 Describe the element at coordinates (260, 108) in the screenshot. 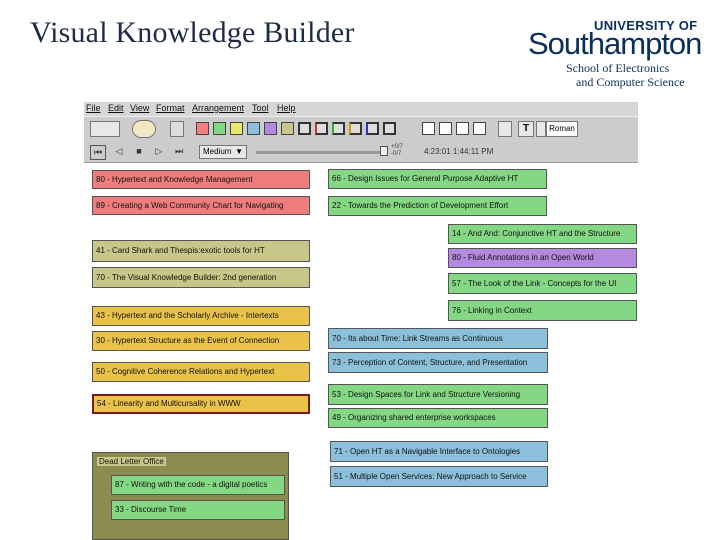

I see `menu-tool: Tool` at that location.